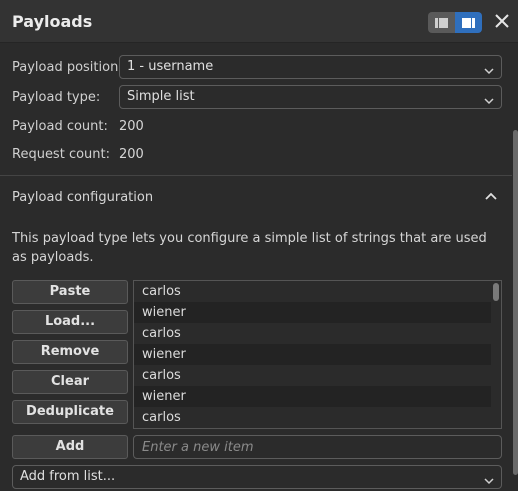  Describe the element at coordinates (441, 22) in the screenshot. I see `list-view-icon` at that location.